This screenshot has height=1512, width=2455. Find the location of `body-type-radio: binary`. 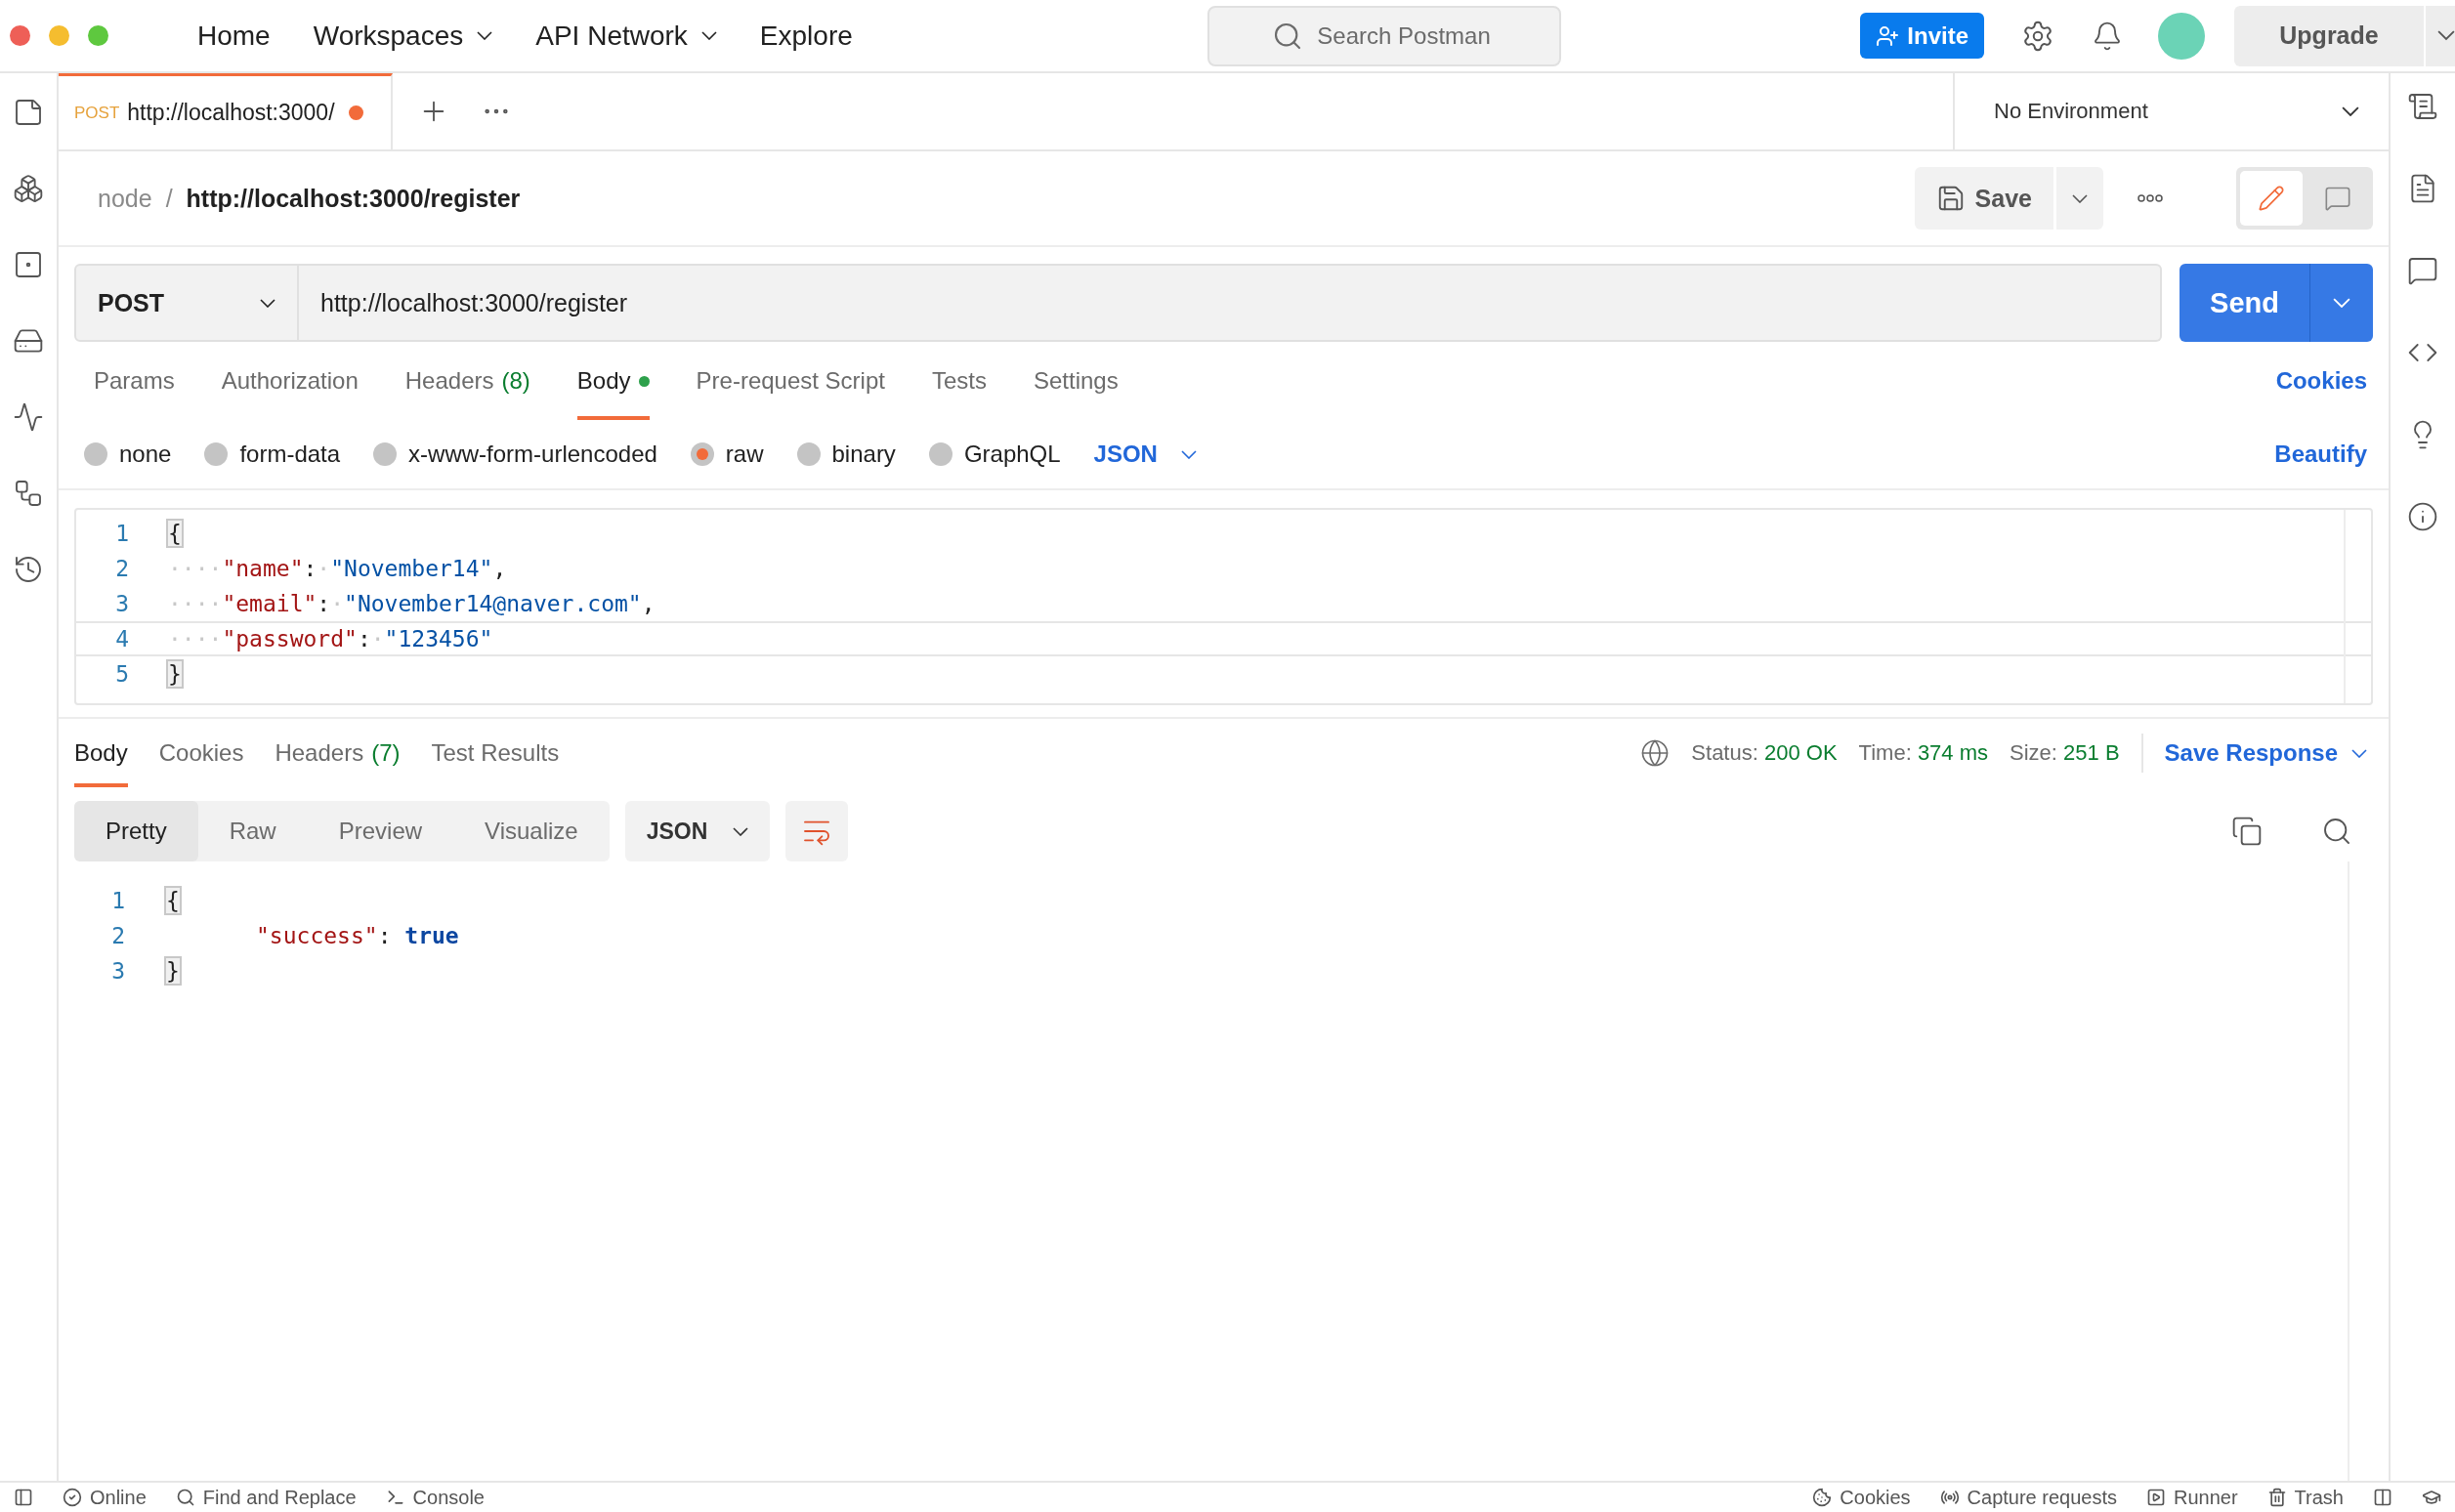

body-type-radio: binary is located at coordinates (846, 454).